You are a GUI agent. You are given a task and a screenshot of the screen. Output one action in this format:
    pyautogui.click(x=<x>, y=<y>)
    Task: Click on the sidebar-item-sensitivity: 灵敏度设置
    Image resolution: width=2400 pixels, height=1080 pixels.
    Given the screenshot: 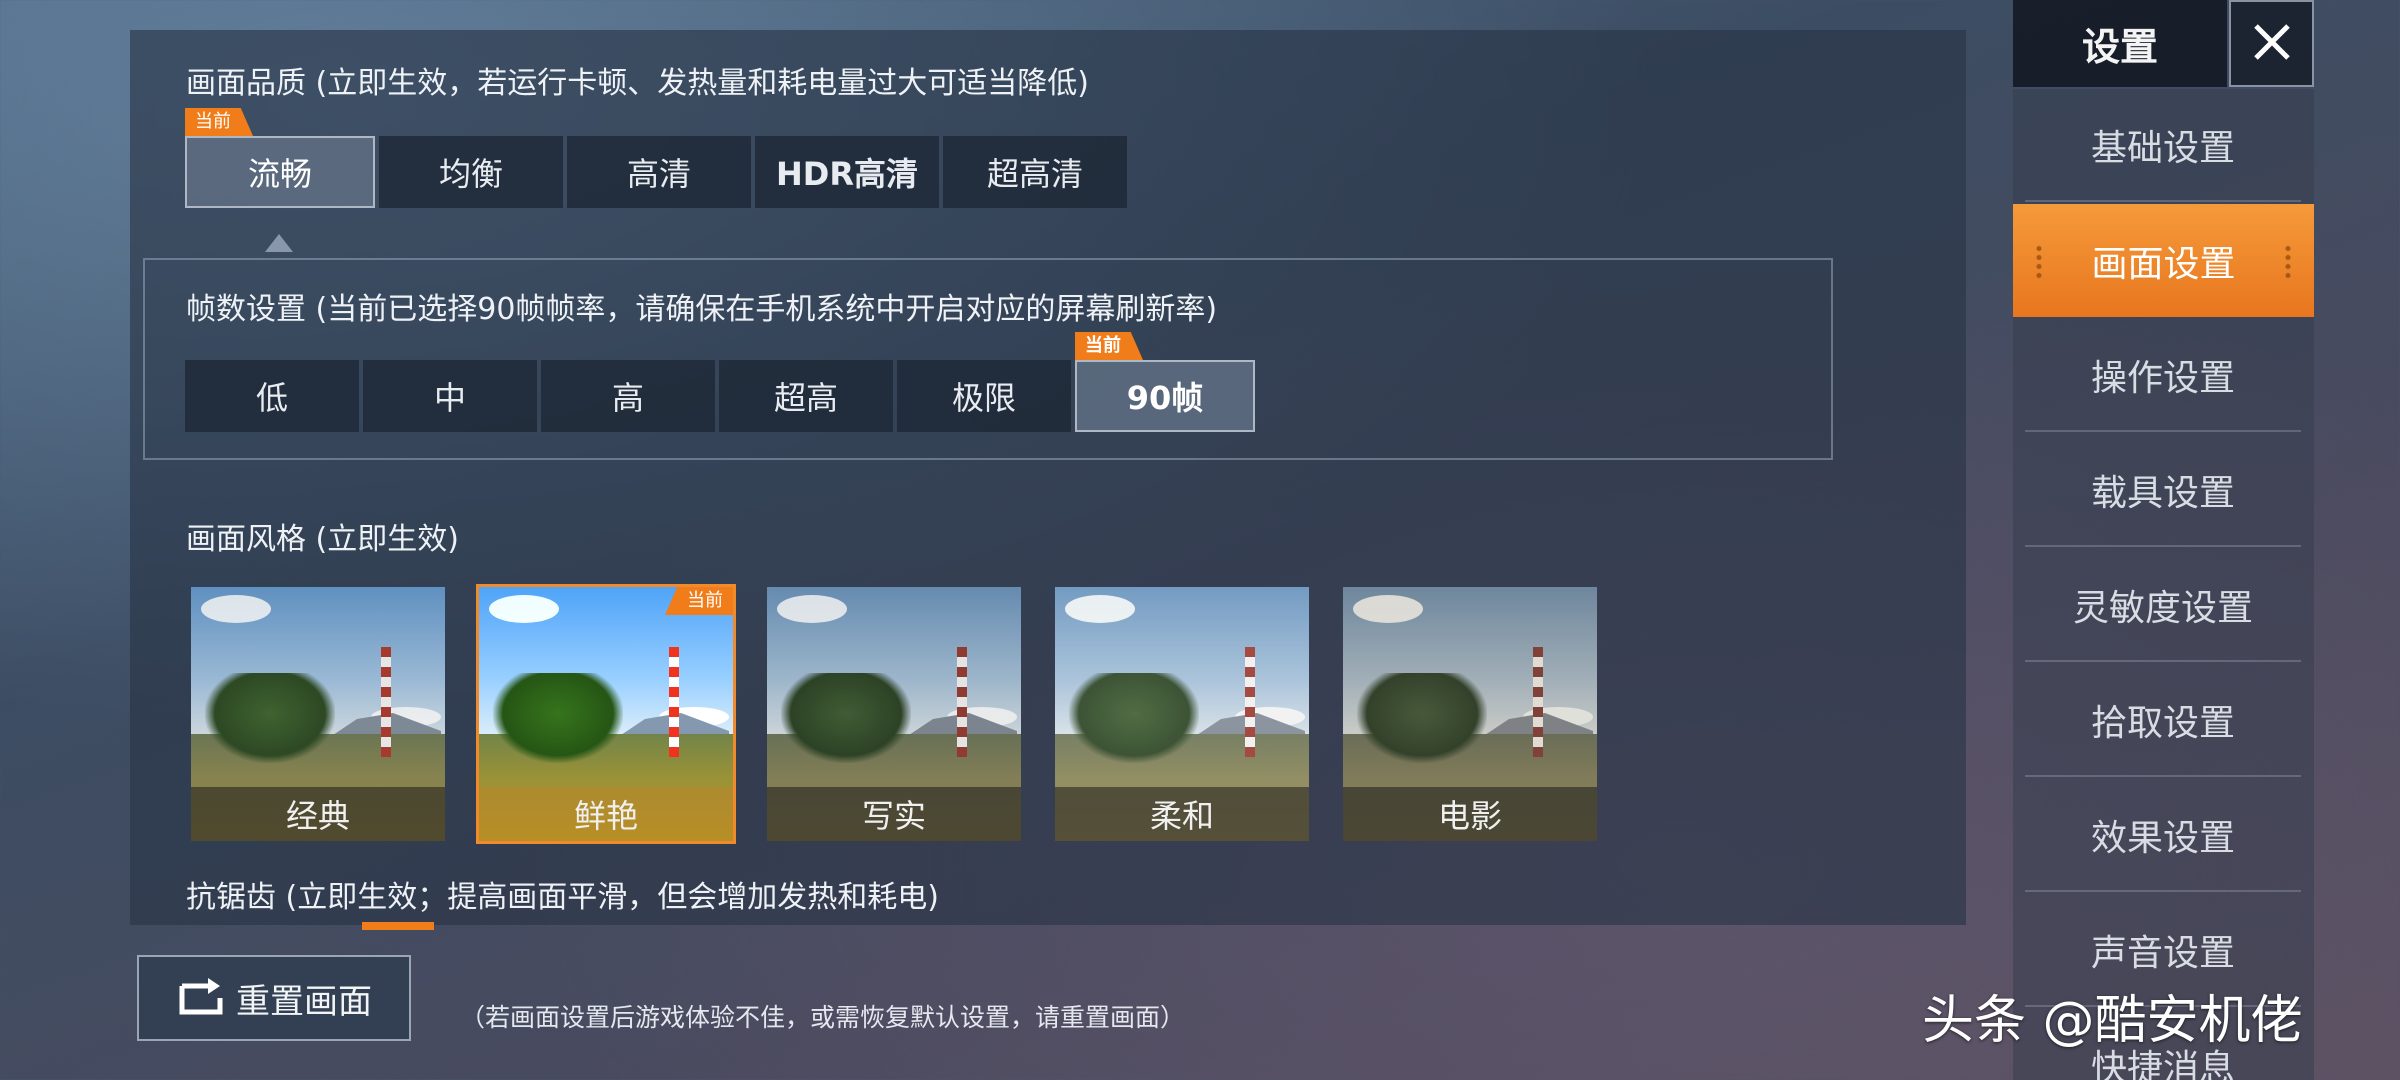 What is the action you would take?
    pyautogui.click(x=2163, y=605)
    